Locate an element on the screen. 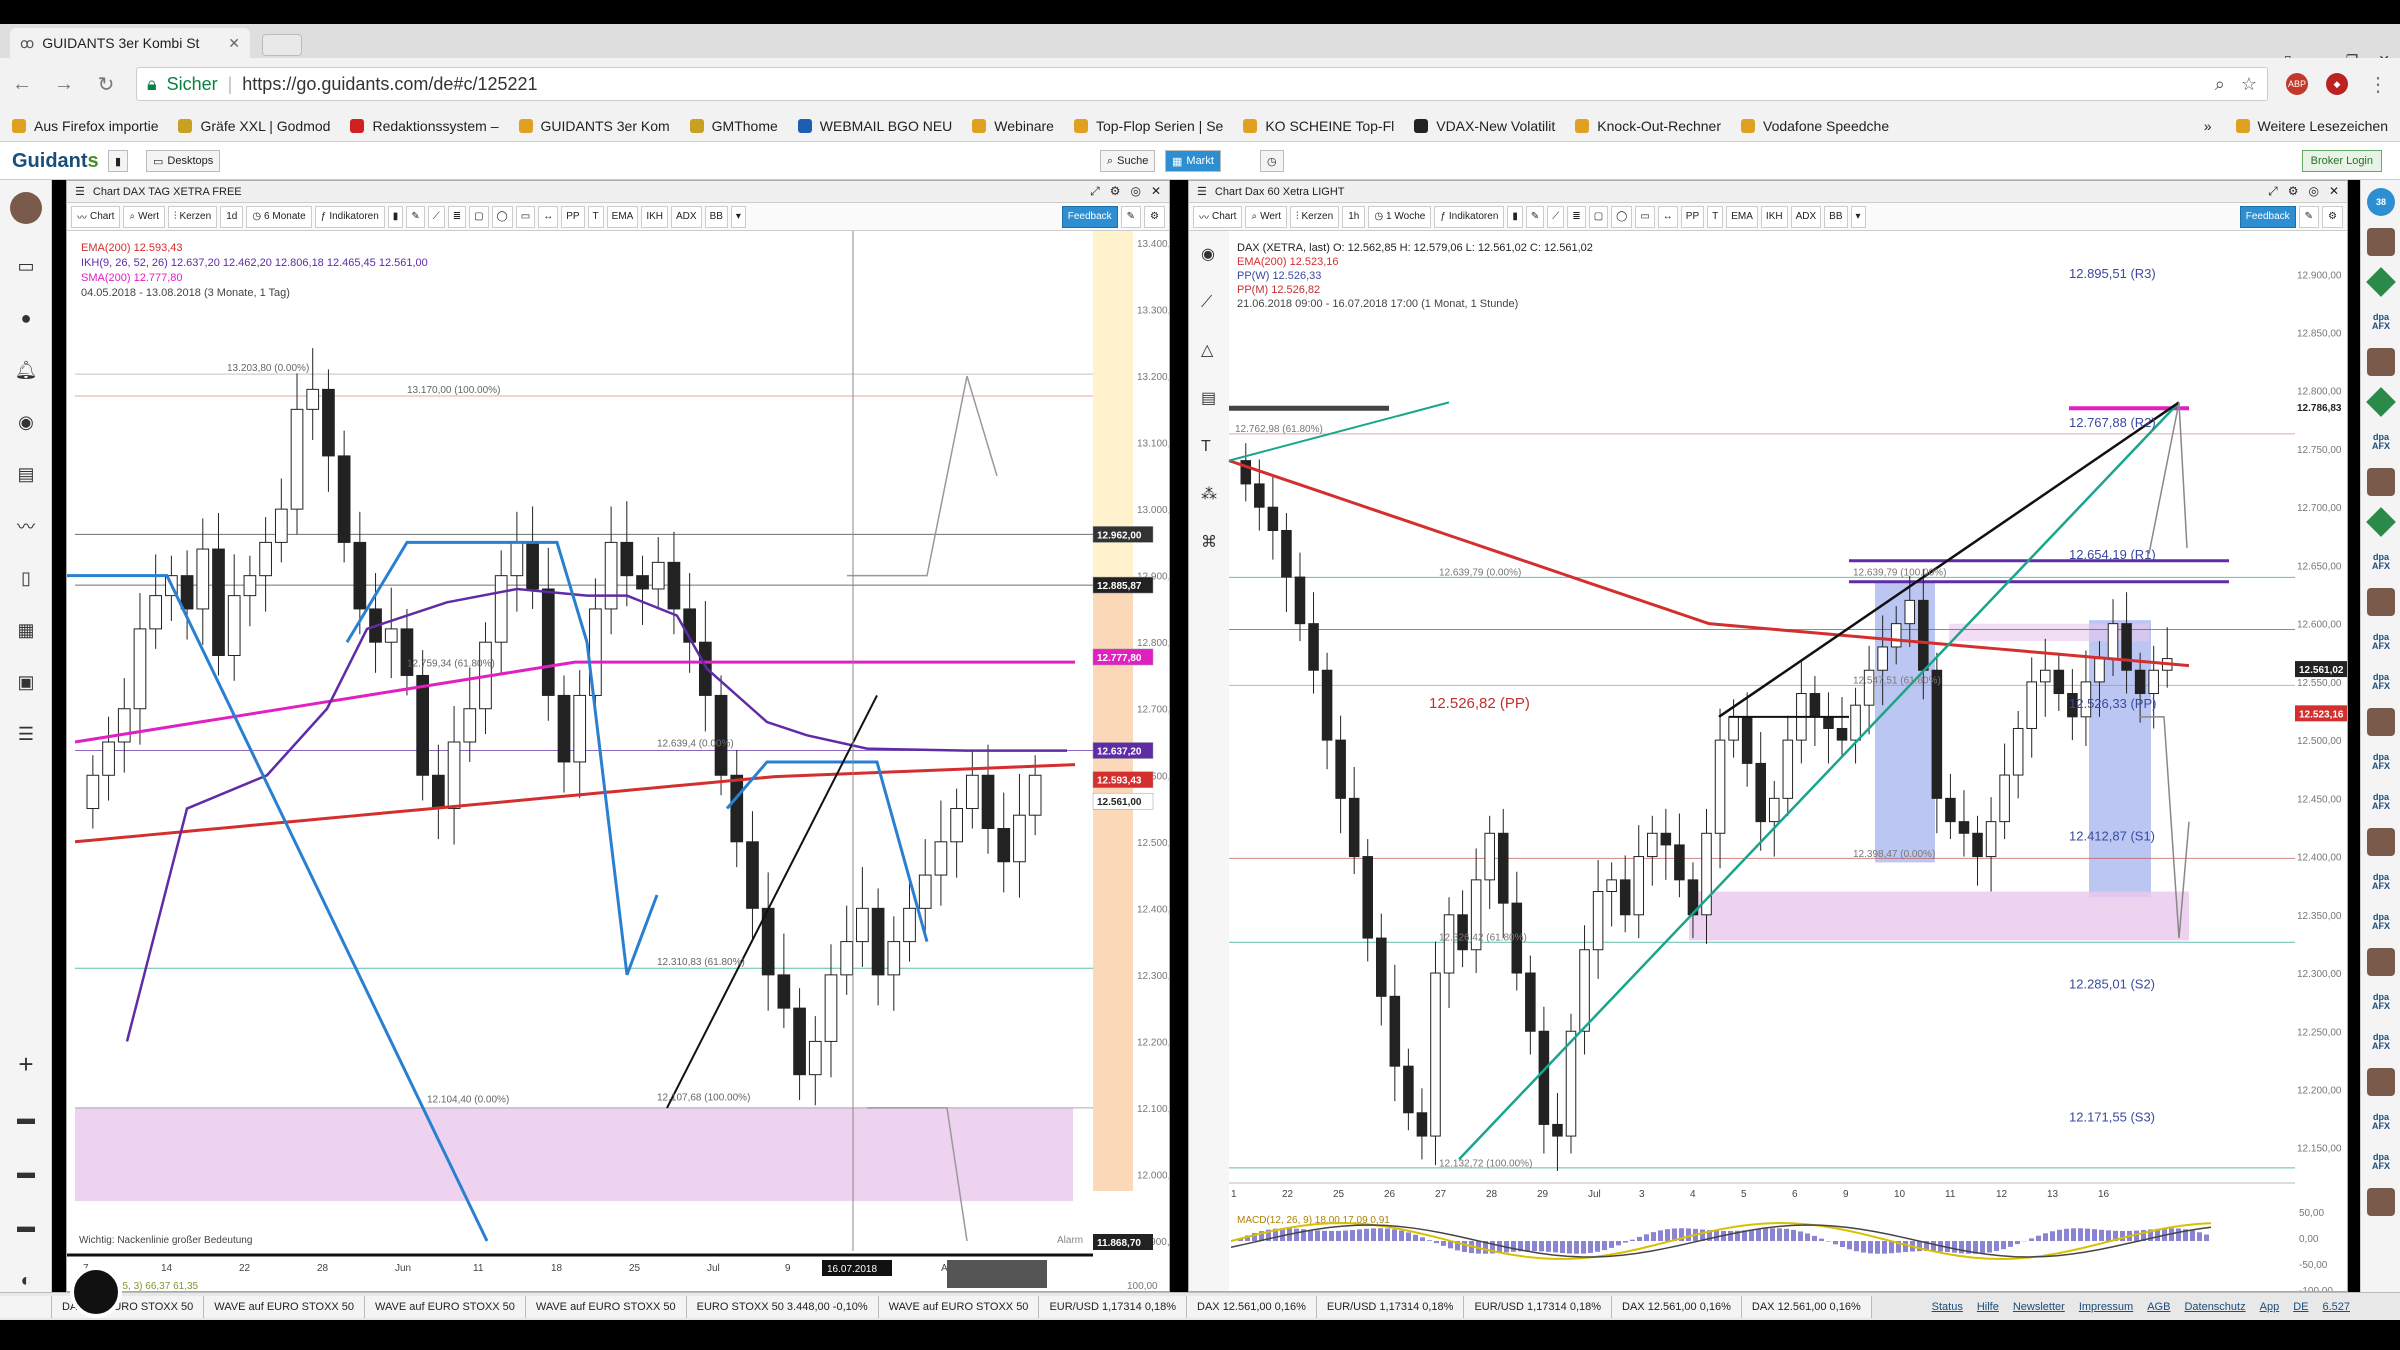  market-button: ▦ Markt is located at coordinates (1193, 161).